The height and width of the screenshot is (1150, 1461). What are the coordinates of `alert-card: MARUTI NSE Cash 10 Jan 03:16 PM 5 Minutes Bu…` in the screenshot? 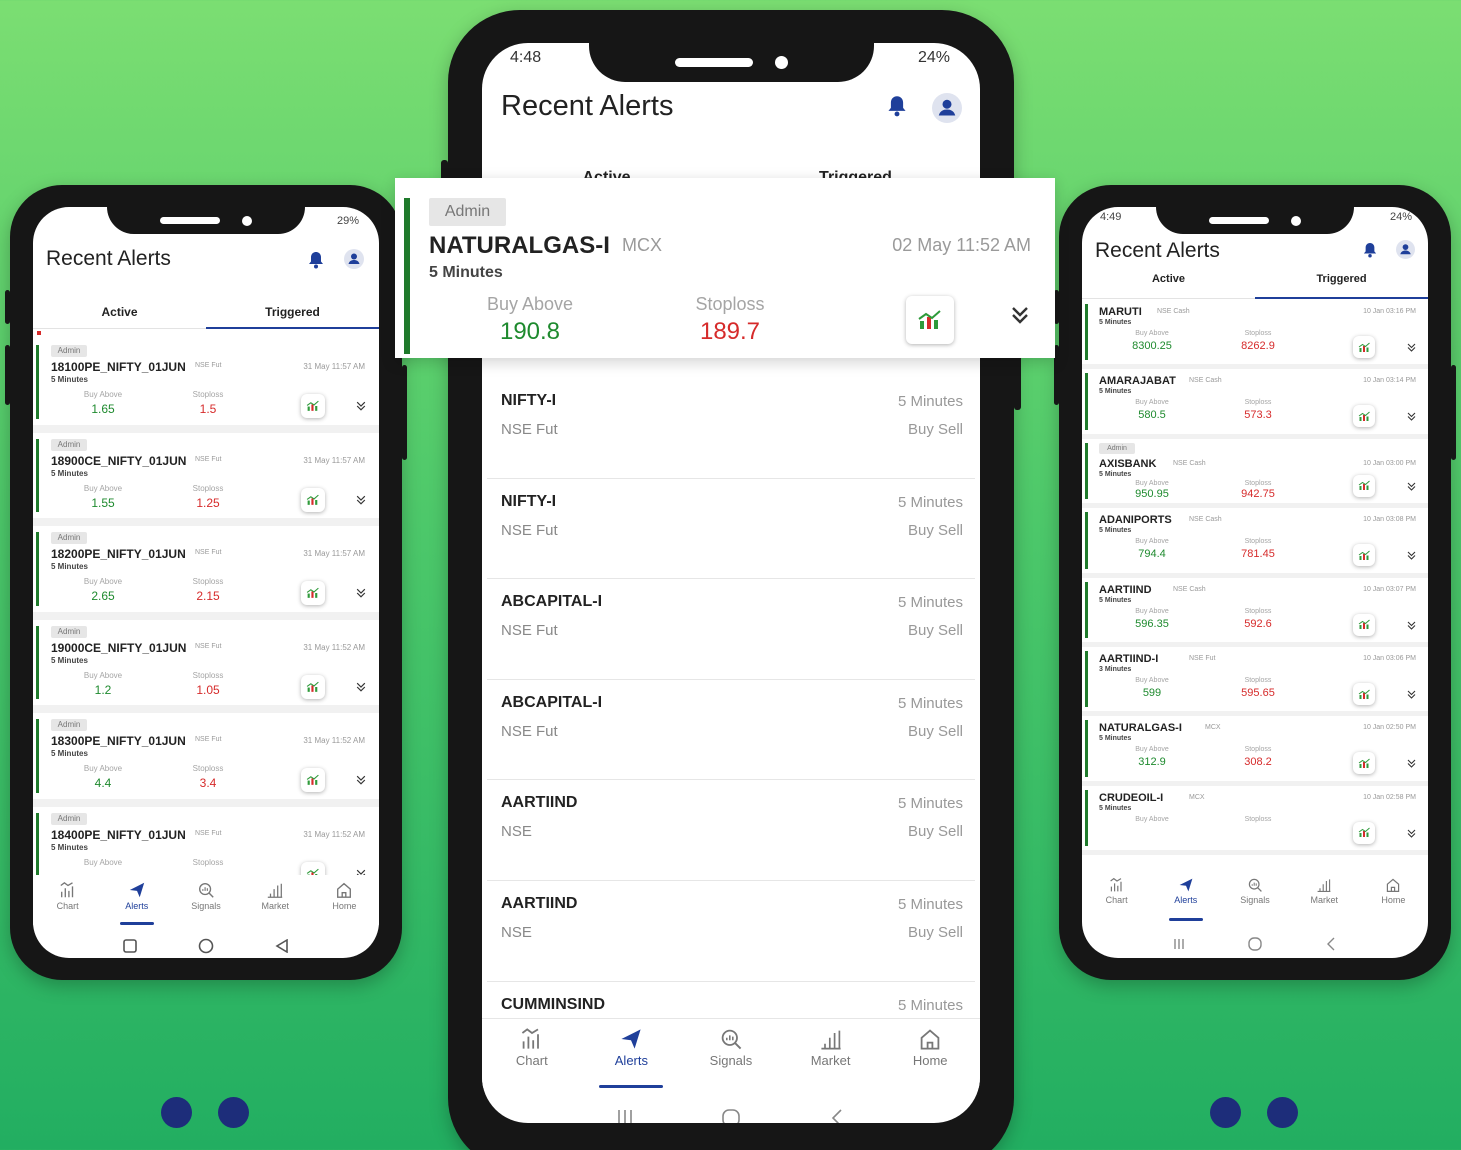 It's located at (1255, 335).